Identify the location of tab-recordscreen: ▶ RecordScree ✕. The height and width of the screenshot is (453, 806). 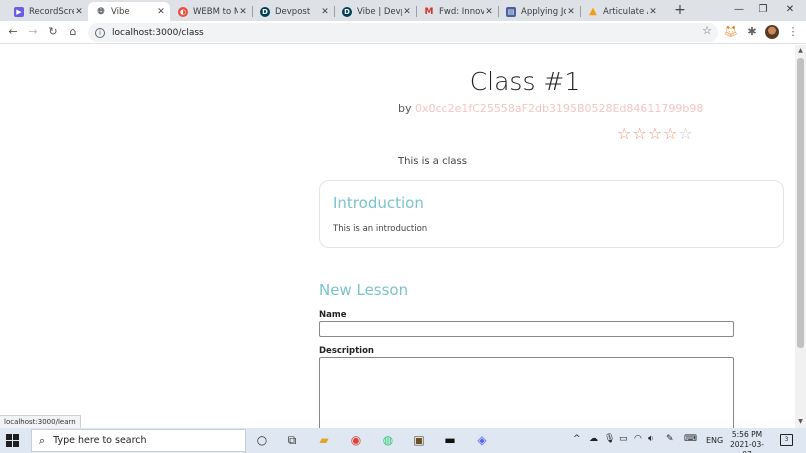
(47, 11).